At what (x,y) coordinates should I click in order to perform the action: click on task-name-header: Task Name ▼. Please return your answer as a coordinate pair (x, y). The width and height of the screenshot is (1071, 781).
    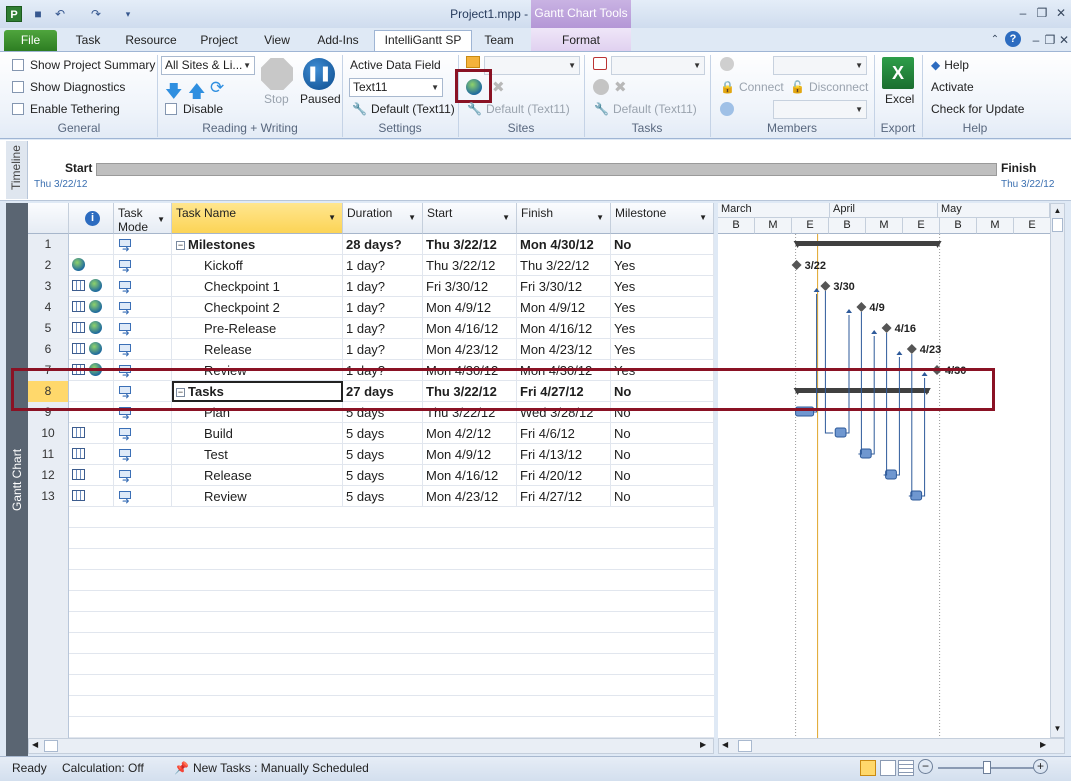
    Looking at the image, I should click on (257, 218).